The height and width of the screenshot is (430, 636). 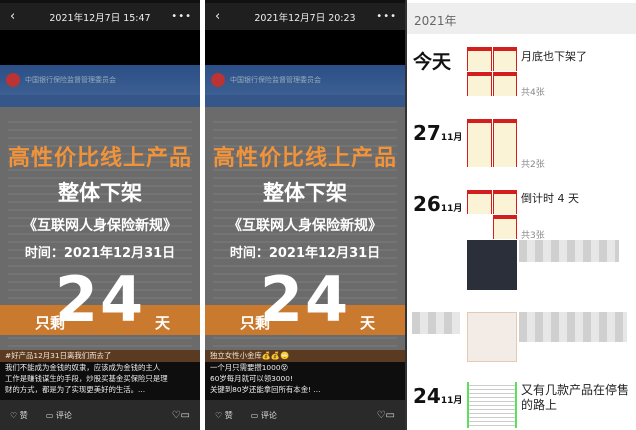 I want to click on caption-title: #好产品12月31日离我们而去了, so click(x=100, y=356).